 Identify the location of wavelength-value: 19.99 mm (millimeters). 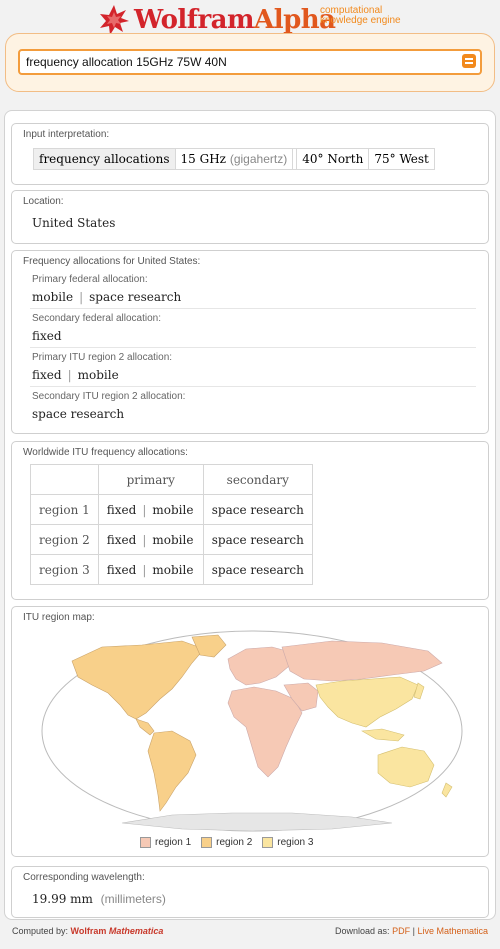
(99, 899).